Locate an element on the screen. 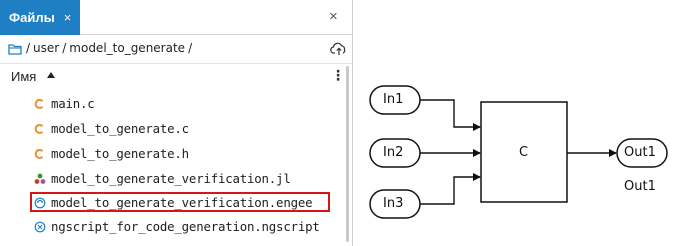 This screenshot has width=673, height=246. breadcrumb-path: / user / model_to_generate / is located at coordinates (110, 48).